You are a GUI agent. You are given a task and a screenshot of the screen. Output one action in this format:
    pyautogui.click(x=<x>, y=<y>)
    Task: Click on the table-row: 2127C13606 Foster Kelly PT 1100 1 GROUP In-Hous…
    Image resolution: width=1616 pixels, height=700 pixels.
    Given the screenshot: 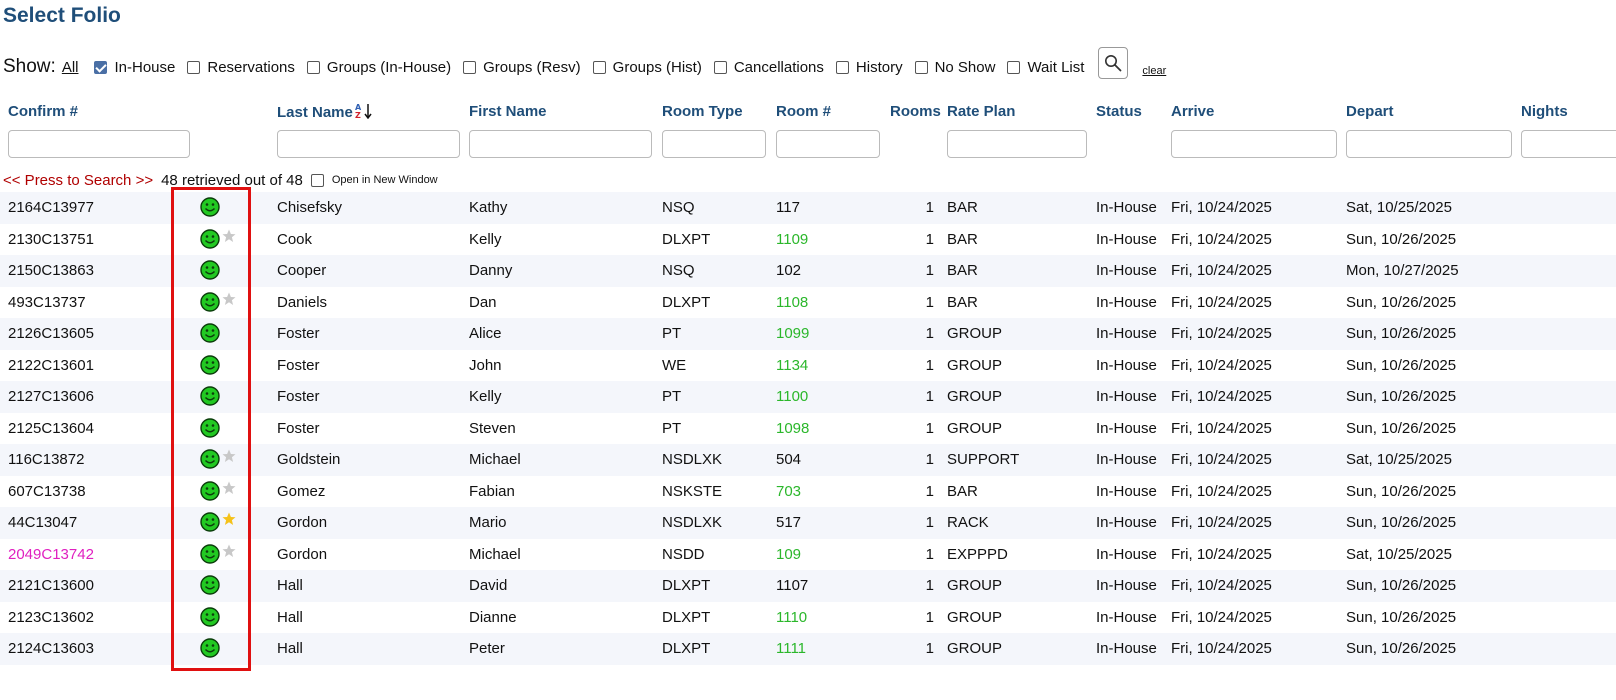 What is the action you would take?
    pyautogui.click(x=808, y=397)
    